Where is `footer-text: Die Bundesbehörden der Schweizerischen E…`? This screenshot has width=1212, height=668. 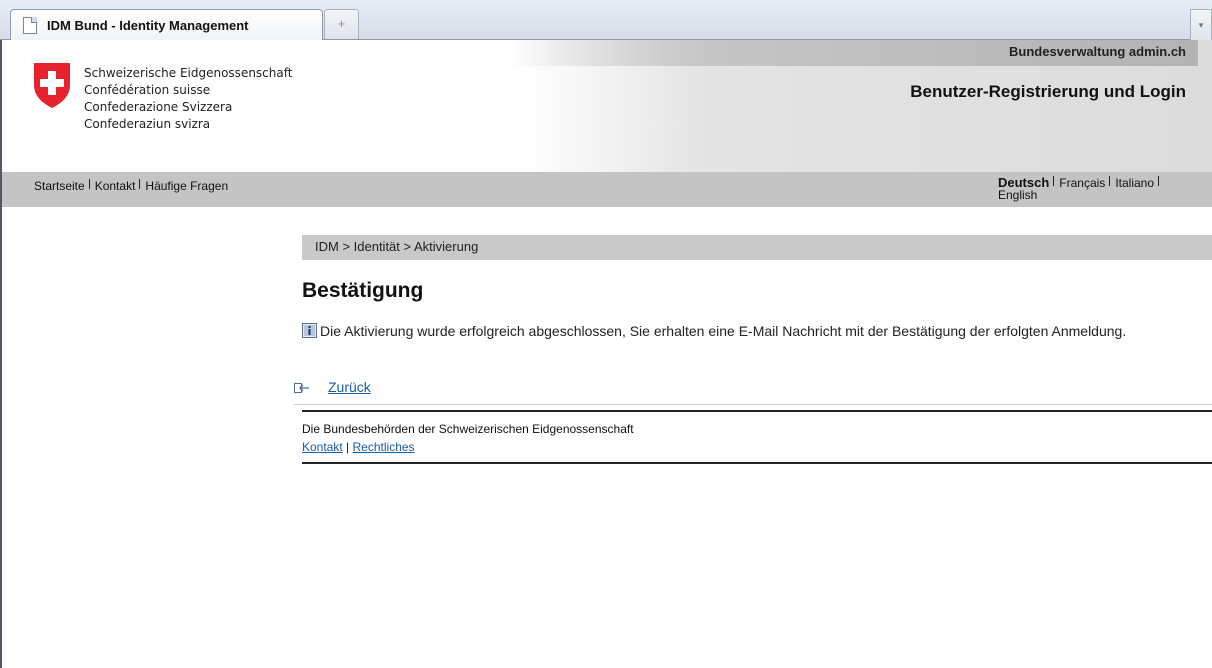 footer-text: Die Bundesbehörden der Schweizerischen E… is located at coordinates (468, 429).